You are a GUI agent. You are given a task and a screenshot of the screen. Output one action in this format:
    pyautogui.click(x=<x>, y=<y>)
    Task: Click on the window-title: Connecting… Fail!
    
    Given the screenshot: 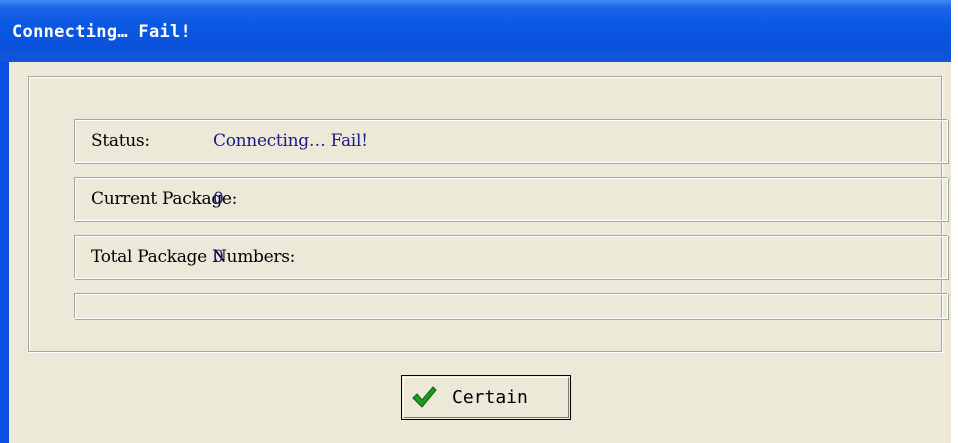 What is the action you would take?
    pyautogui.click(x=102, y=32)
    